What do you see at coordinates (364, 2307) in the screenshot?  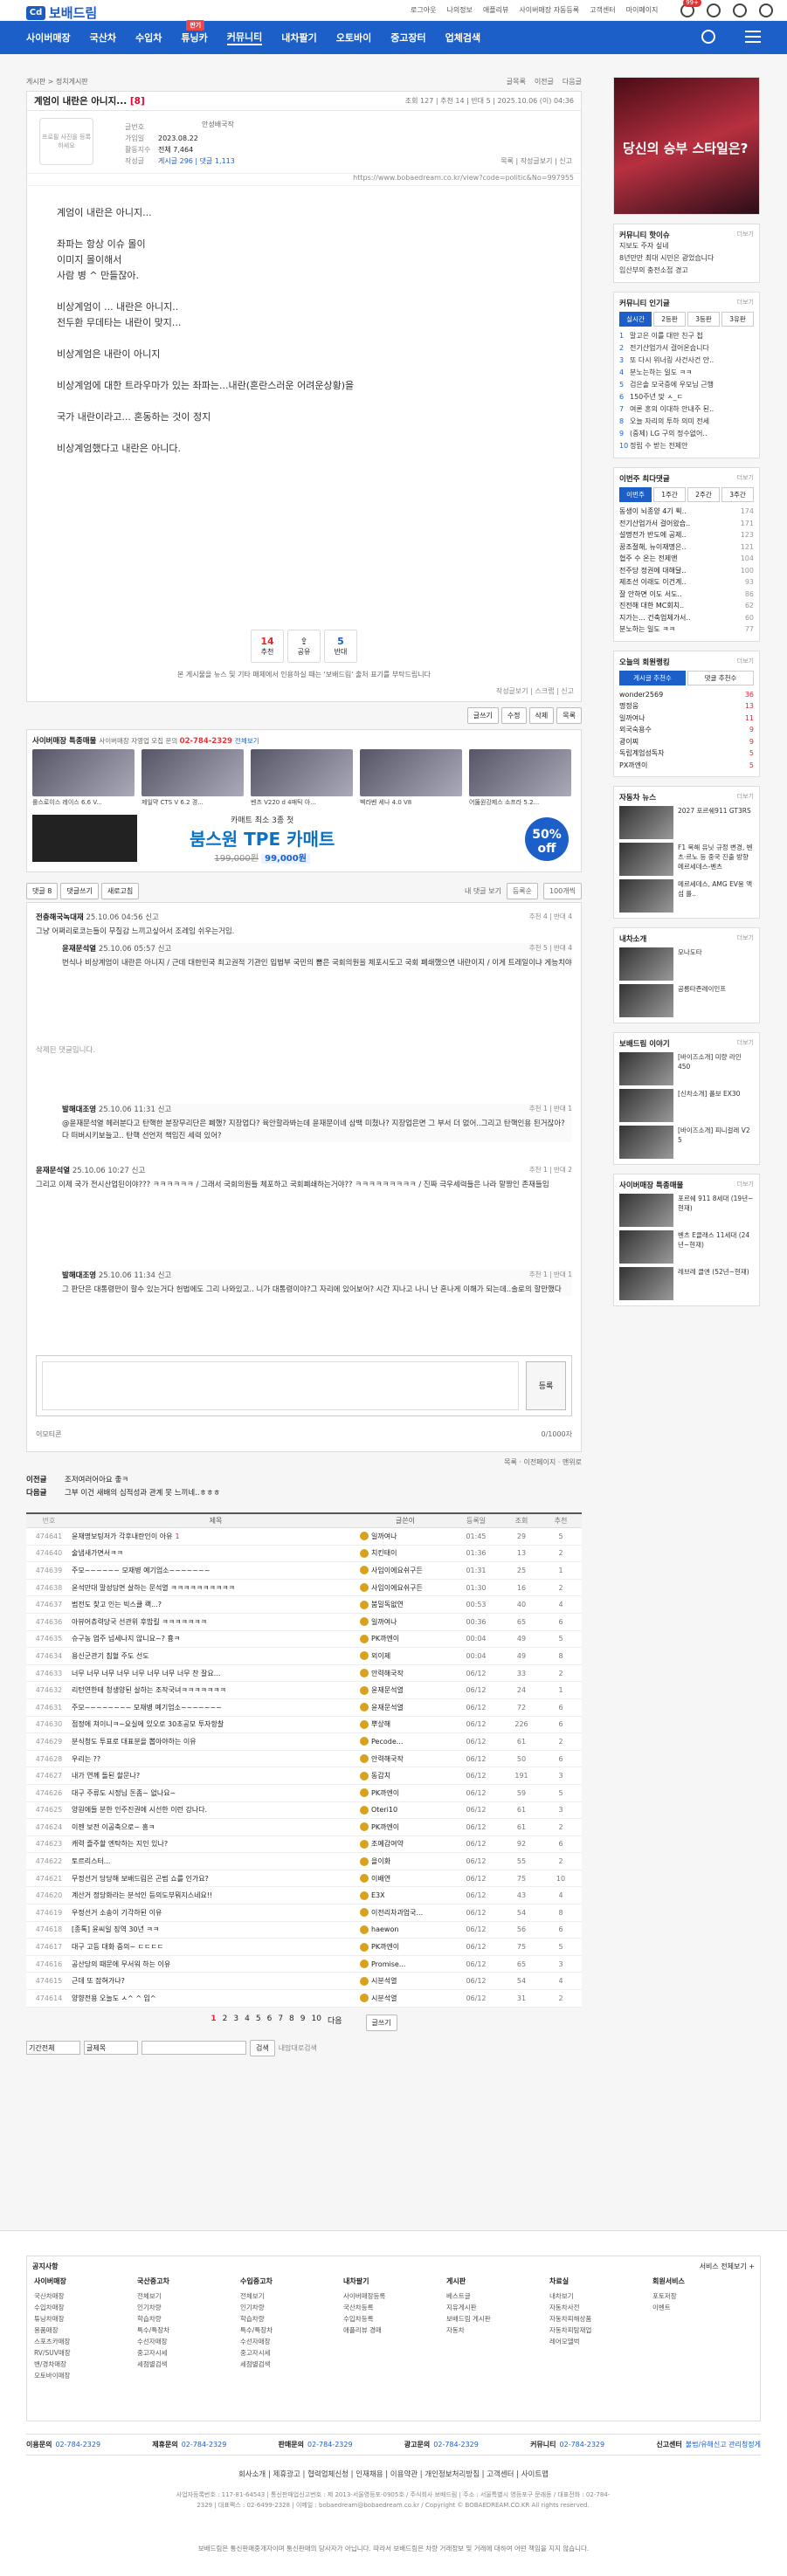 I see `sitemap-link: 국산차등록` at bounding box center [364, 2307].